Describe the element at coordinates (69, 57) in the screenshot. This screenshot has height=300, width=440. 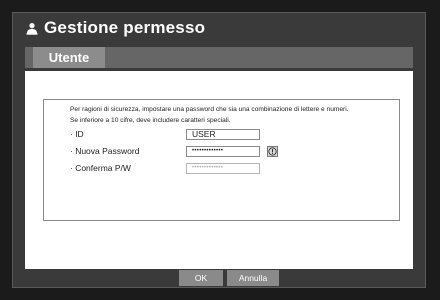
I see `tab-utente: Utente` at that location.